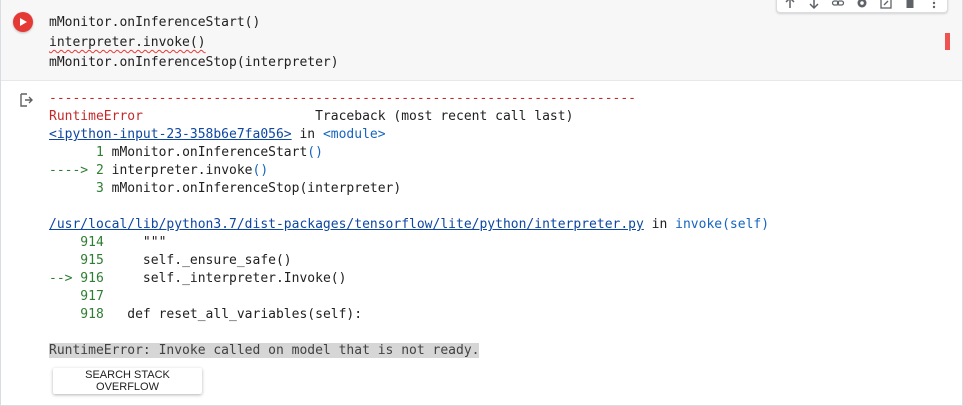 This screenshot has width=963, height=406. Describe the element at coordinates (170, 134) in the screenshot. I see `frame-file-link: <ipython-input-23-358b6e7fa056>` at that location.